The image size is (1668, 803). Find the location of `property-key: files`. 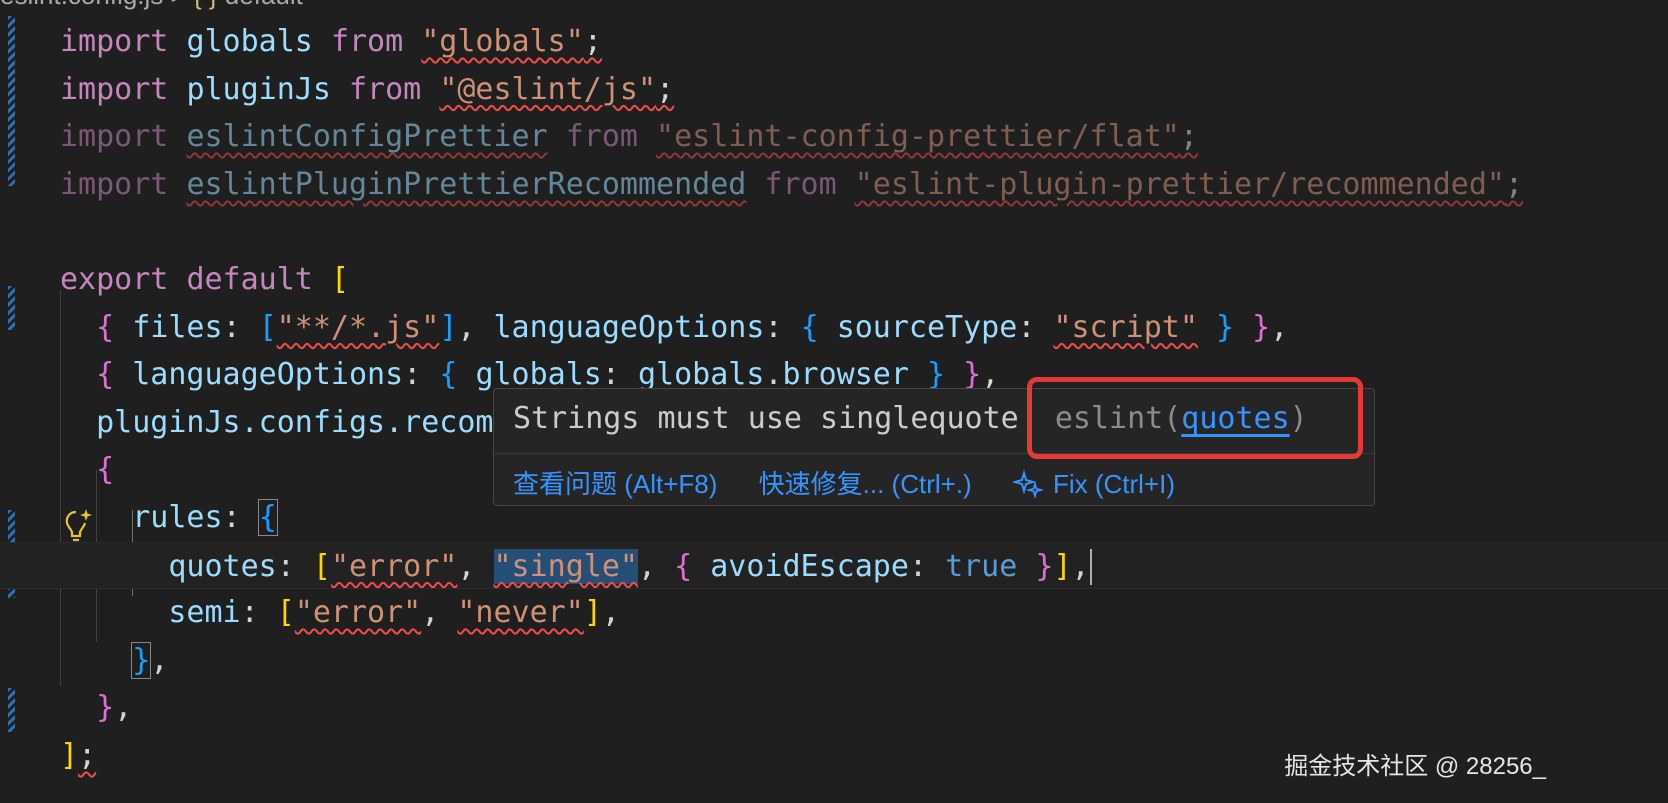

property-key: files is located at coordinates (177, 327).